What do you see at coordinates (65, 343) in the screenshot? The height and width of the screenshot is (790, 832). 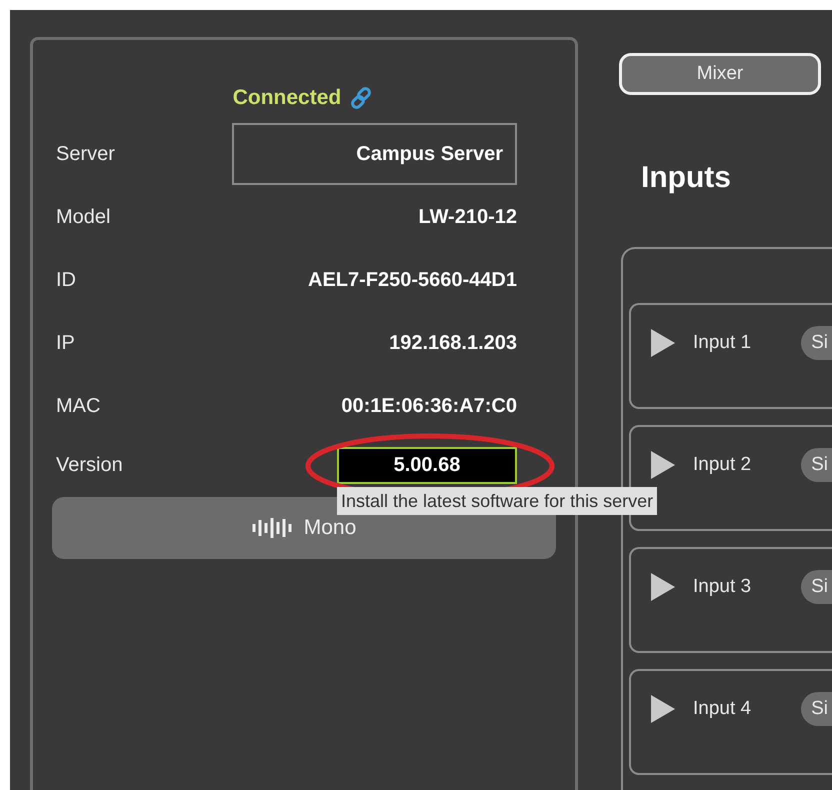 I see `field-label: IP` at bounding box center [65, 343].